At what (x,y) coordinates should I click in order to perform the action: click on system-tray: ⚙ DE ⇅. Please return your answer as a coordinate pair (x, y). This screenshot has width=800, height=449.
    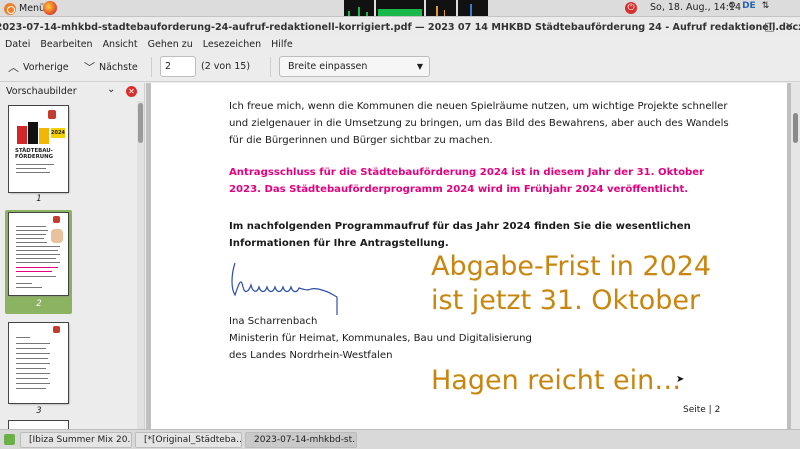
    Looking at the image, I should click on (748, 6).